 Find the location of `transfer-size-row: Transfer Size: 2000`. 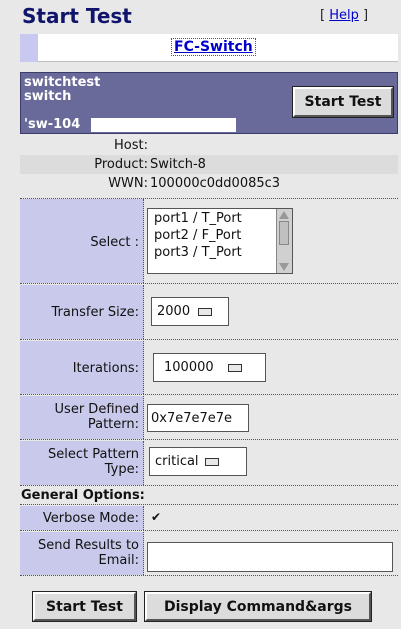

transfer-size-row: Transfer Size: 2000 is located at coordinates (209, 312).